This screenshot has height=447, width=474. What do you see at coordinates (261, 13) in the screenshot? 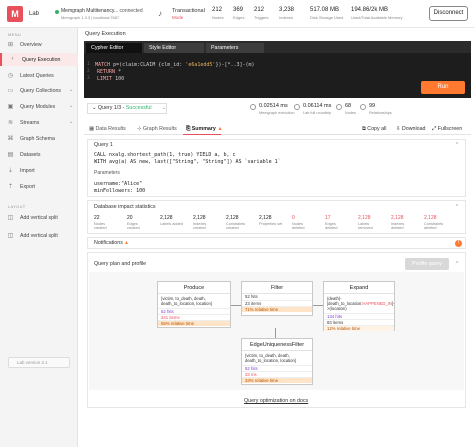
I see `stat-triggers: 212 Triggers` at bounding box center [261, 13].